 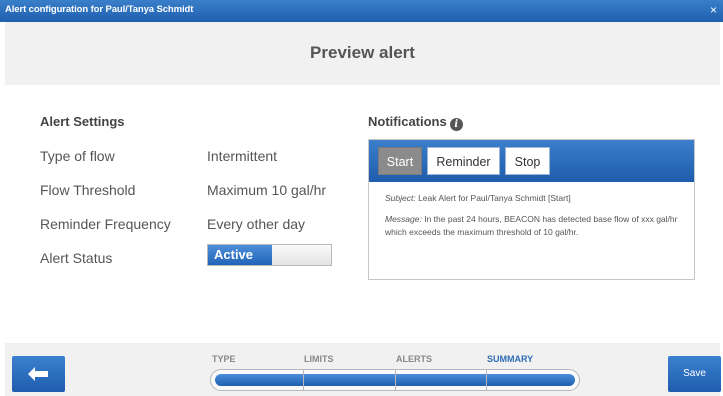 I want to click on alert-status-label: Alert Status, so click(x=76, y=258).